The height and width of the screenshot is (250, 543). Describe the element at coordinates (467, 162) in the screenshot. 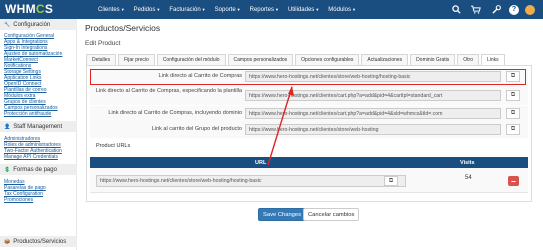

I see `column-header-visits: Visits` at that location.